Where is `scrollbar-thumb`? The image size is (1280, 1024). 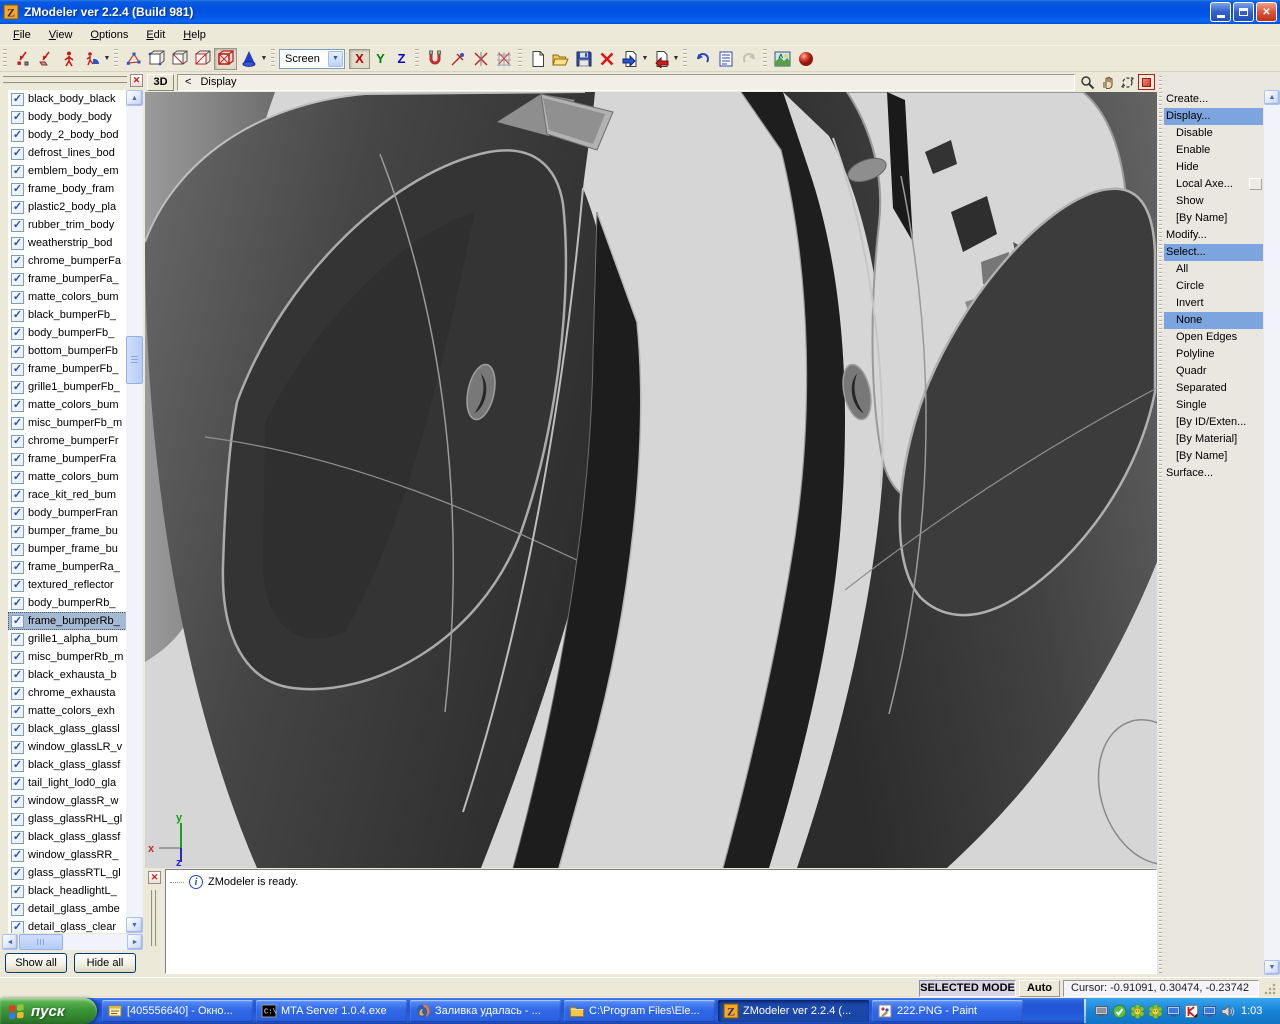 scrollbar-thumb is located at coordinates (134, 360).